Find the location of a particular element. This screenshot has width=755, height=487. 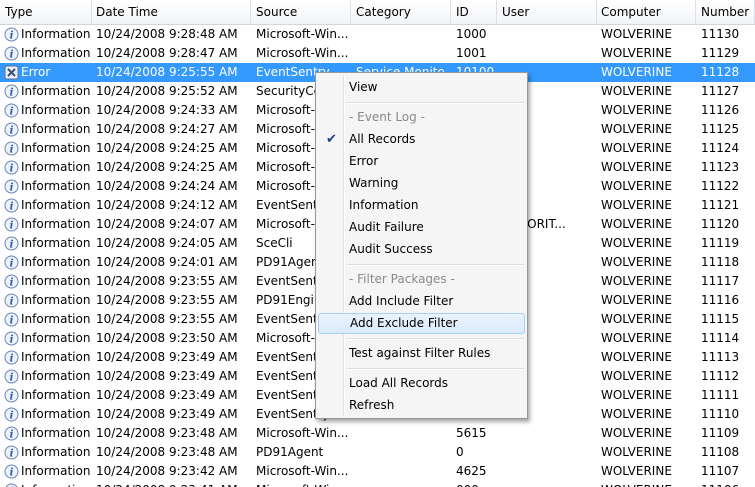

cell-id: 000 is located at coordinates (476, 484).